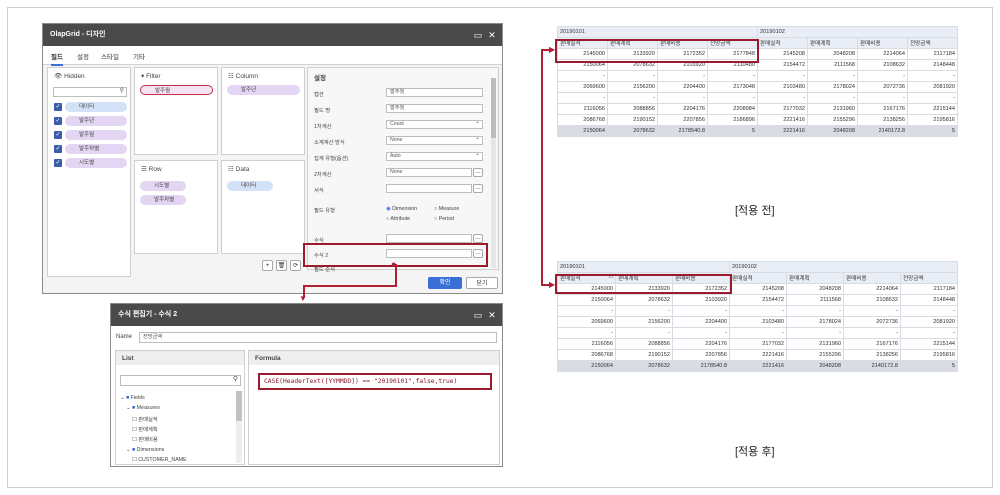 The height and width of the screenshot is (495, 1000). I want to click on column-group-header: 20190102, so click(858, 32).